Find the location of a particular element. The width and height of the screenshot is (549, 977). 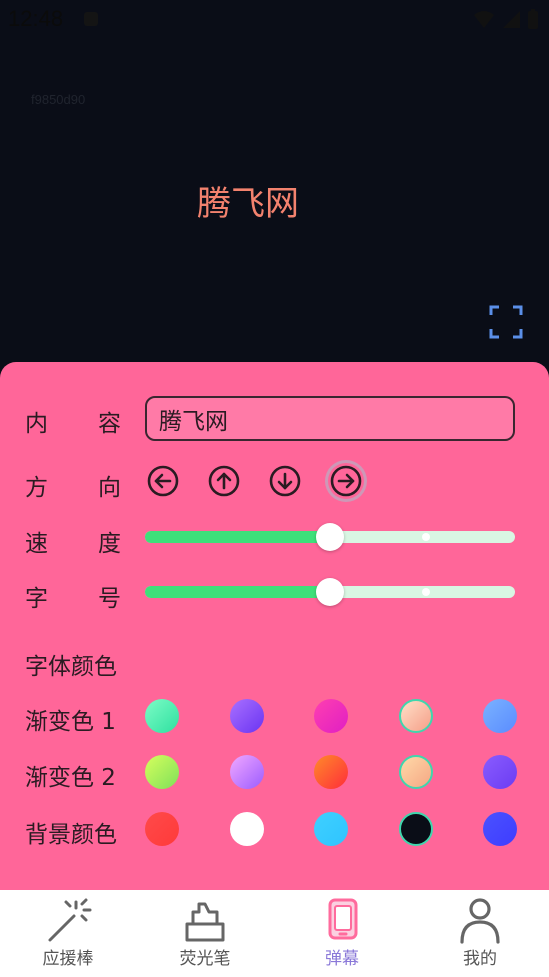

nav-item-profile: 我的 is located at coordinates (480, 933).